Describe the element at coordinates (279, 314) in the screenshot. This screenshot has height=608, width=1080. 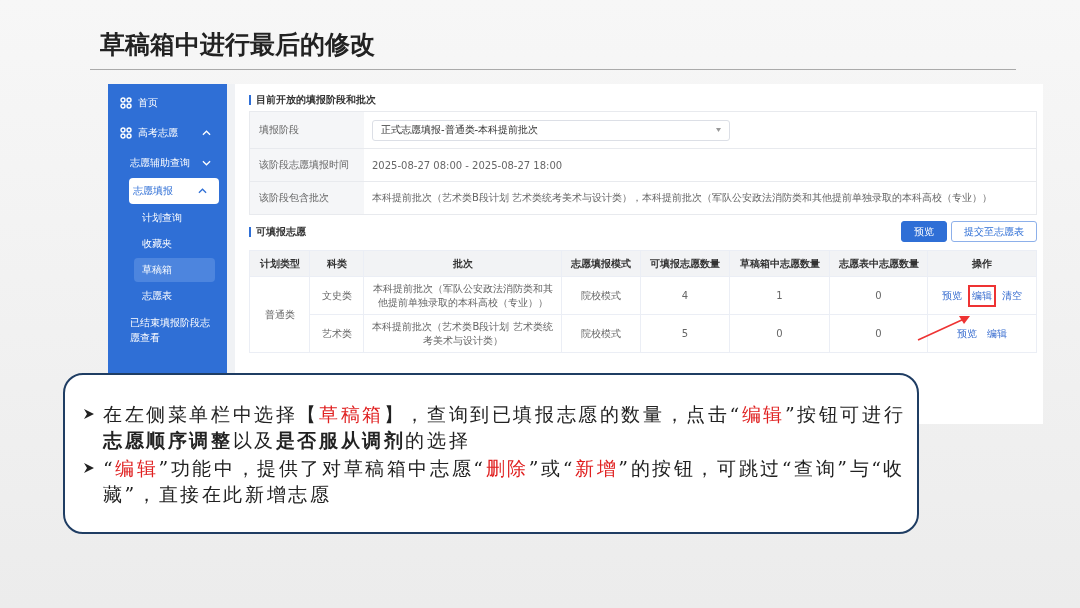
I see `table-cell: 普通类` at that location.